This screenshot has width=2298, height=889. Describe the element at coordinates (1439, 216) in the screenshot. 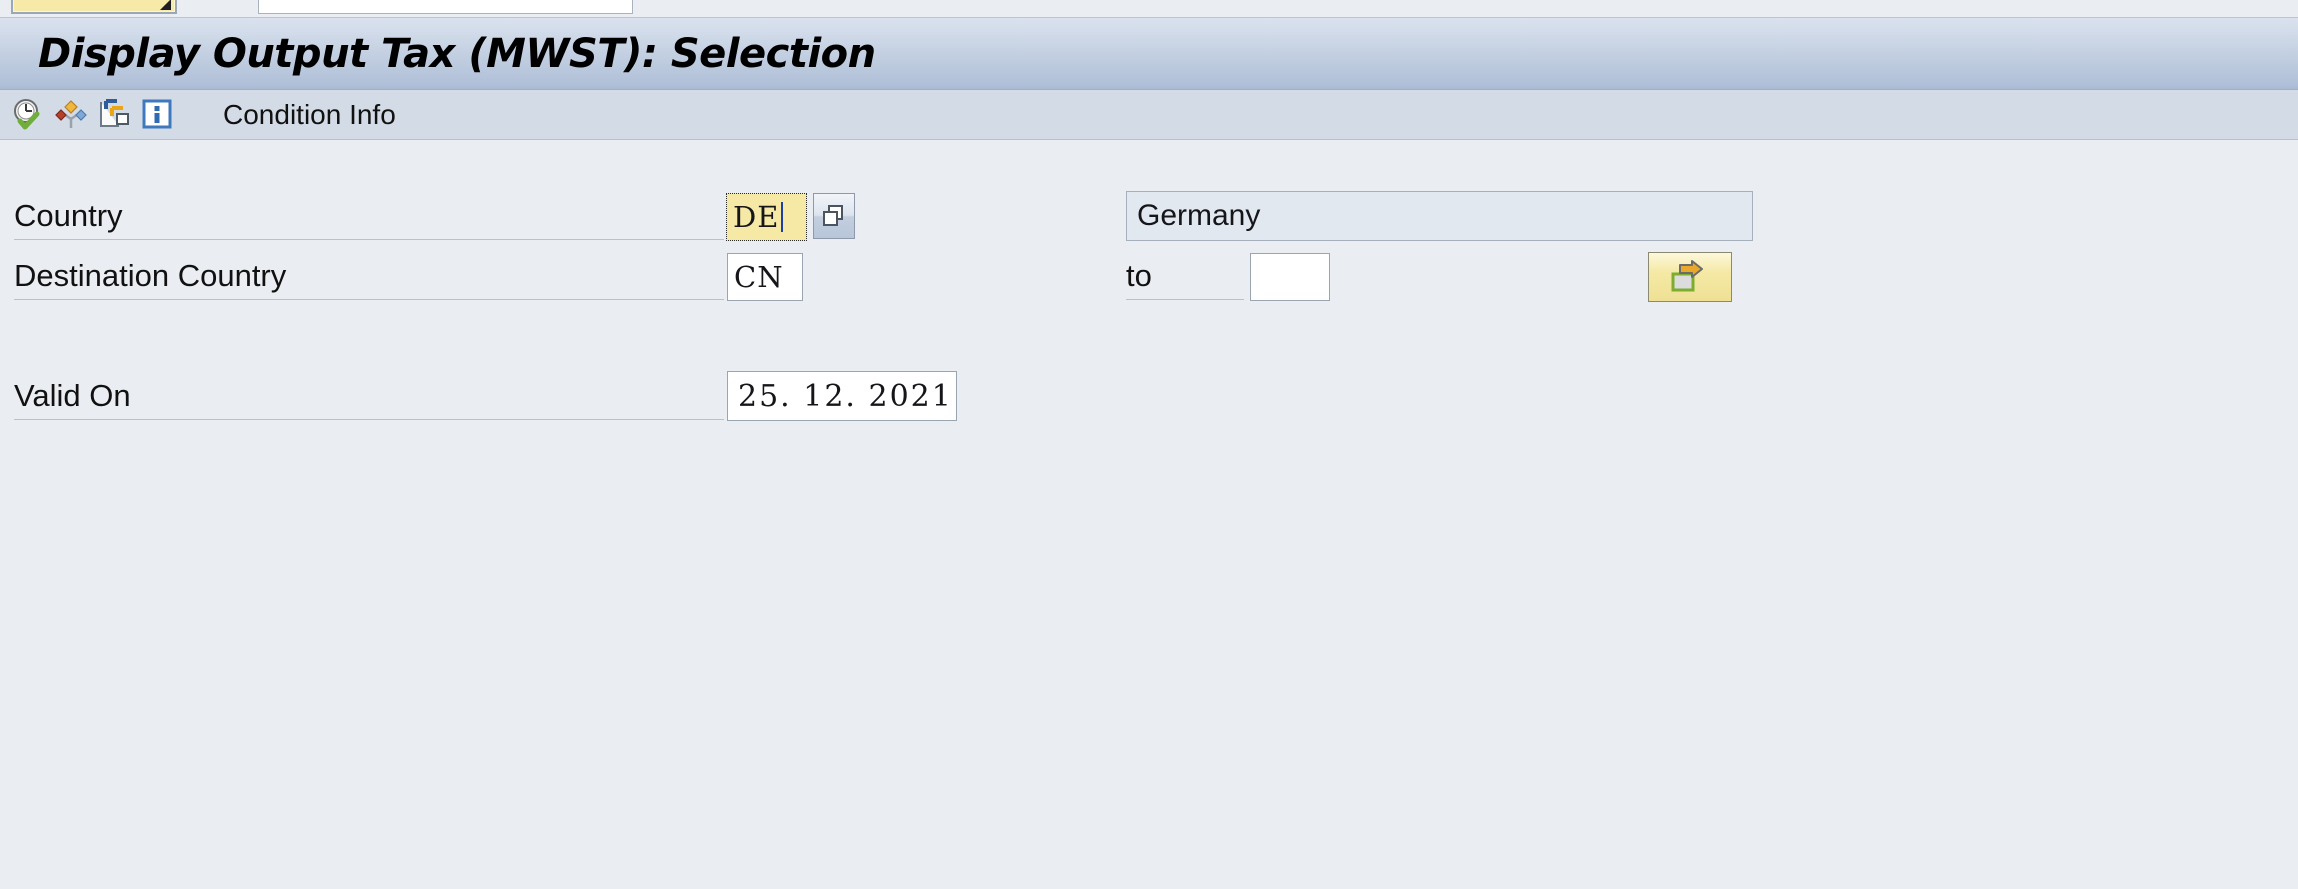

I see `country-description-field: Germany` at that location.